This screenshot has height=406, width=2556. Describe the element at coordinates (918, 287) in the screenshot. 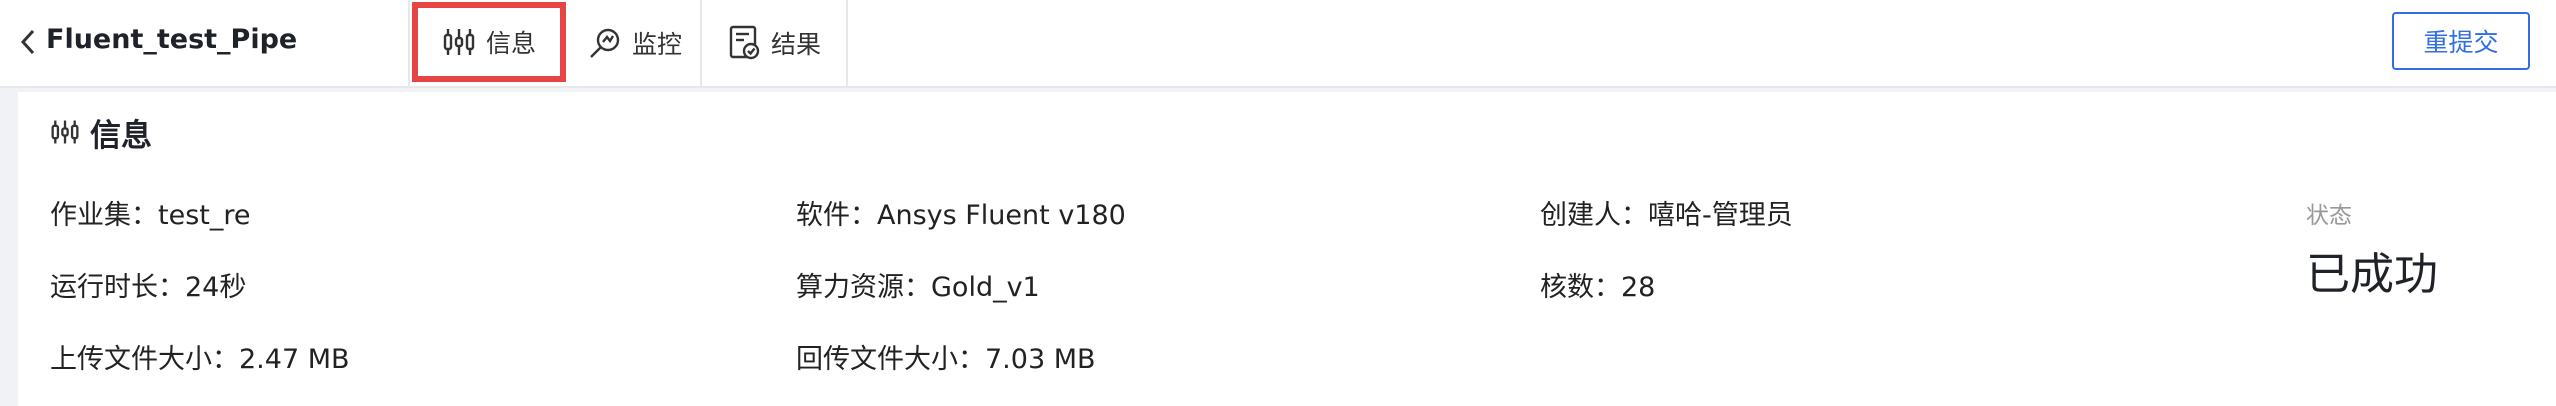

I see `resource-field: 算力资源：Gold_v1` at that location.